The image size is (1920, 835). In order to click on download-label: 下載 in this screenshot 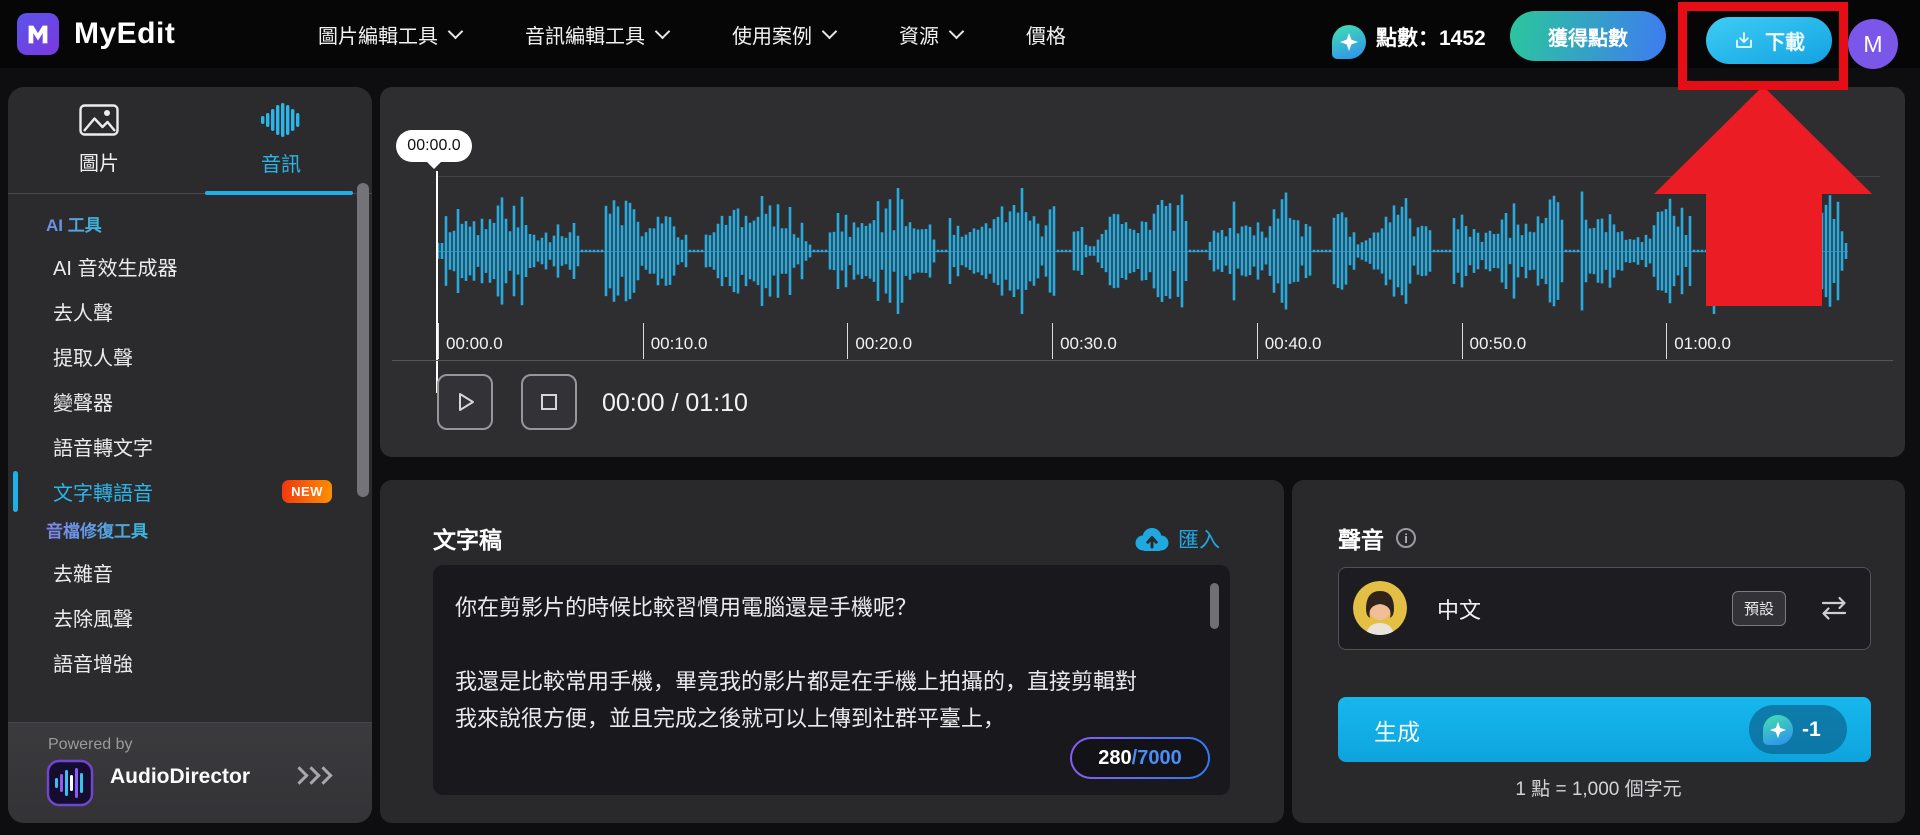, I will do `click(1785, 43)`.